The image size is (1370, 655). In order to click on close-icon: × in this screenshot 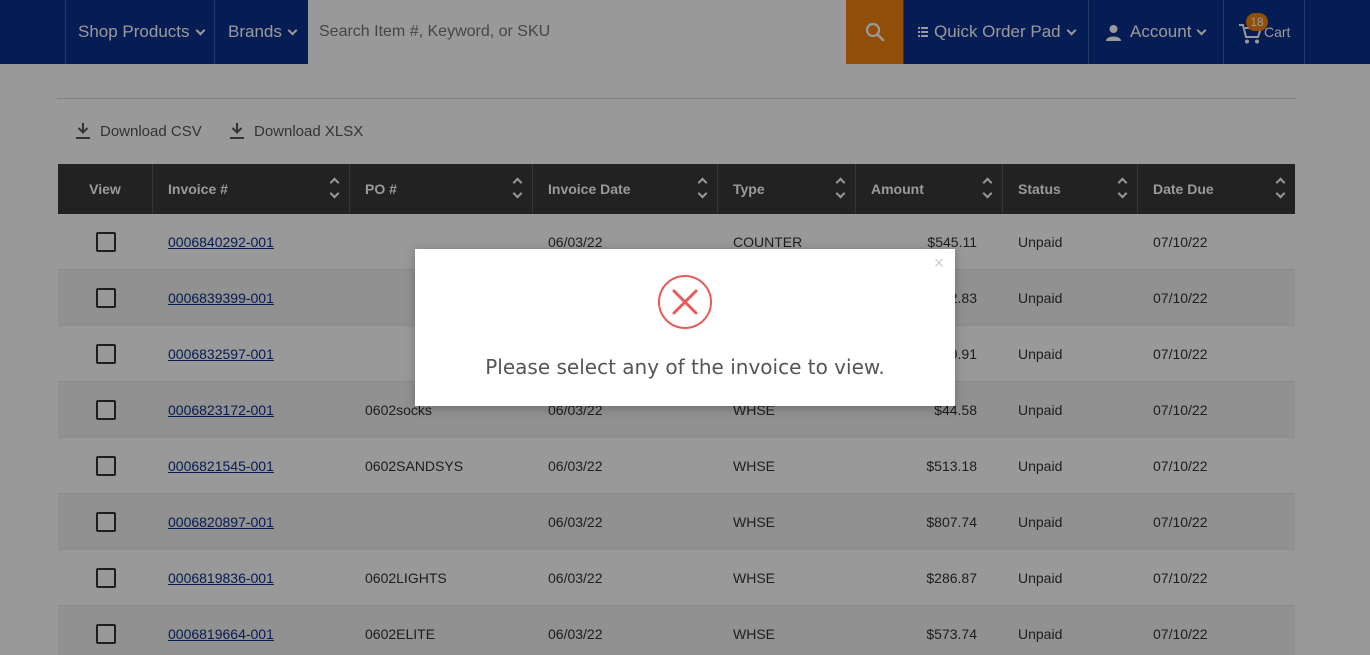, I will do `click(939, 263)`.